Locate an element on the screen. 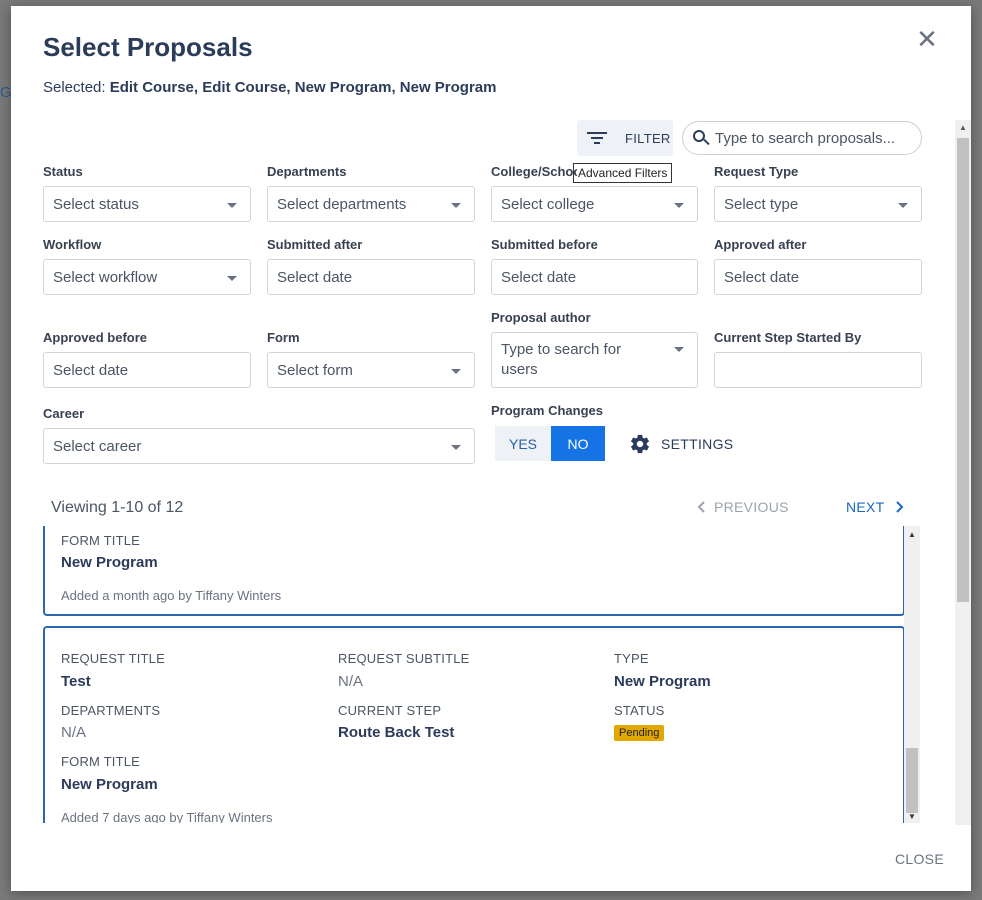 Image resolution: width=982 pixels, height=900 pixels. status-select: Select status is located at coordinates (147, 204).